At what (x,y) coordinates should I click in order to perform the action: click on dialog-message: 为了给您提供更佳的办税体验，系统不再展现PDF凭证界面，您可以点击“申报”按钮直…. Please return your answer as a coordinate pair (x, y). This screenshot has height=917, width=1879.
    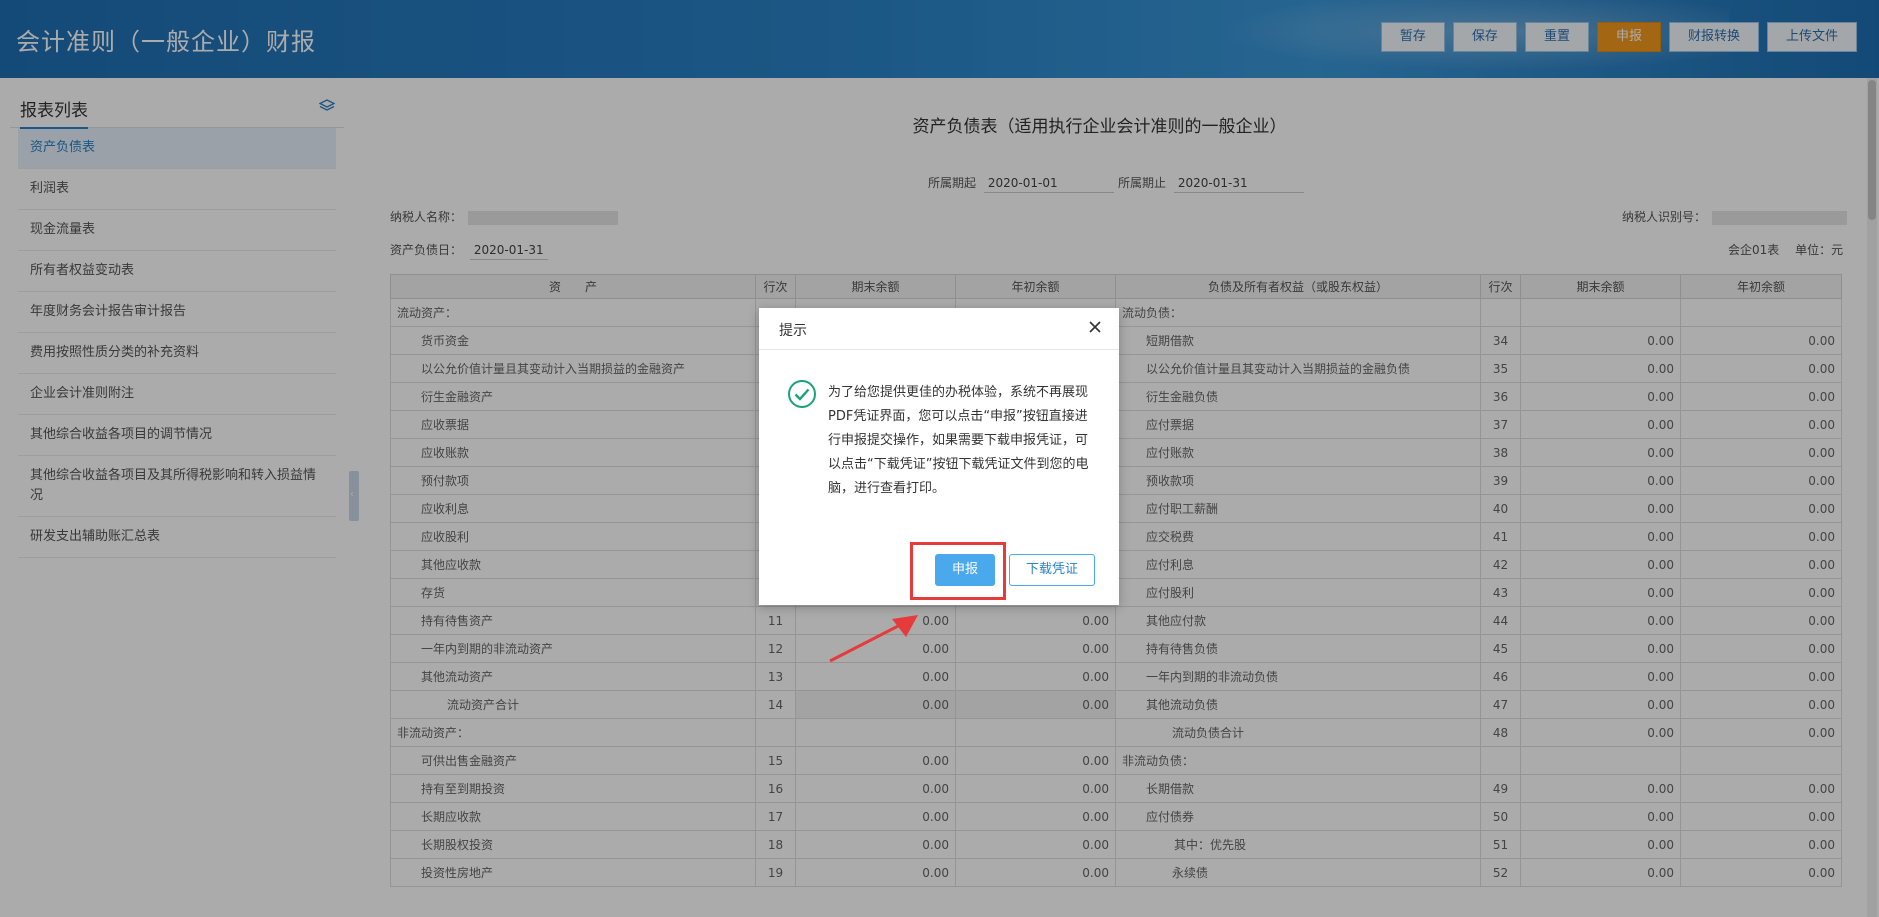
    Looking at the image, I should click on (958, 440).